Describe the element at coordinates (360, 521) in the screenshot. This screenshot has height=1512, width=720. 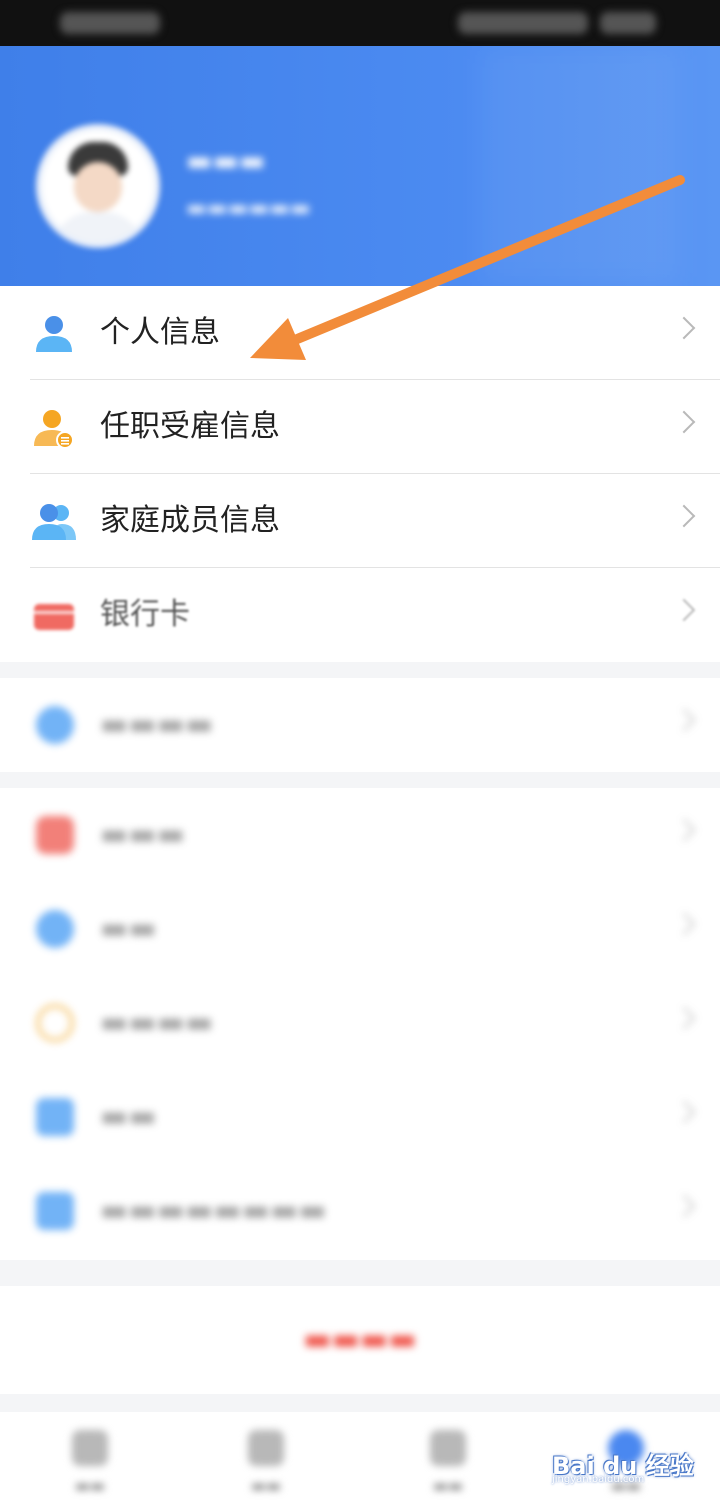
I see `menu-item-family-members: 家庭成员信息` at that location.